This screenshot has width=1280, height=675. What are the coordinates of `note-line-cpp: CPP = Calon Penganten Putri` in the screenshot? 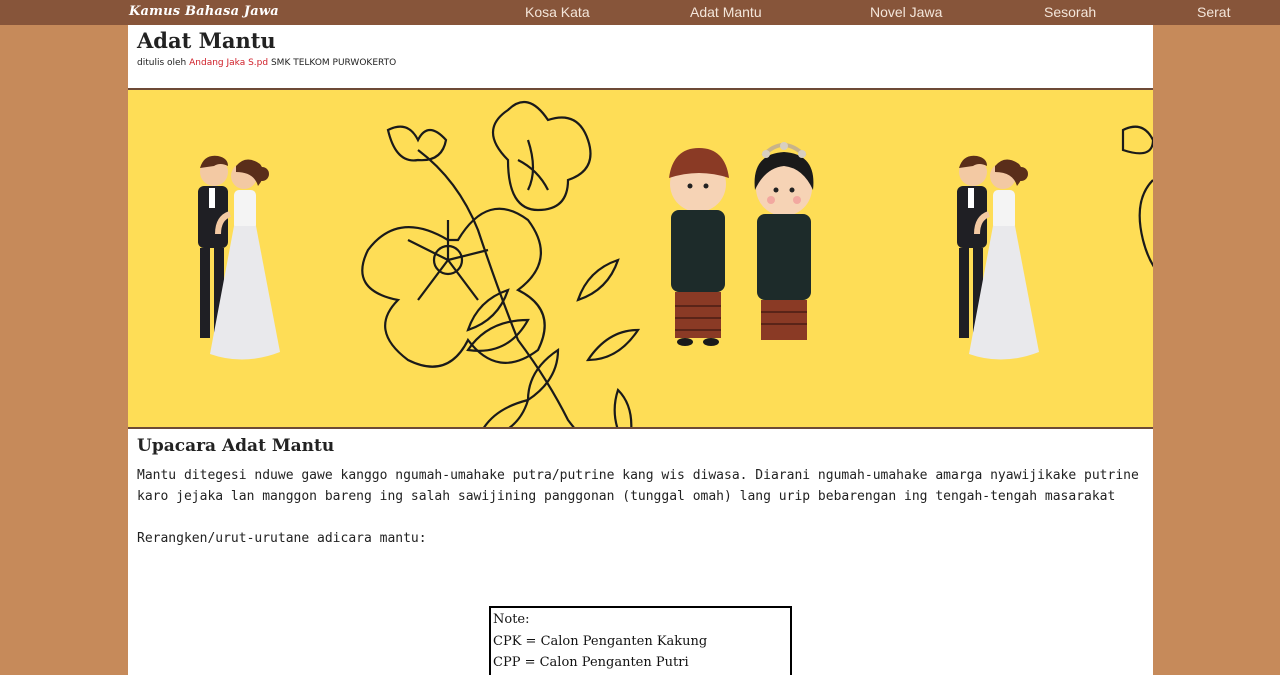 It's located at (591, 662).